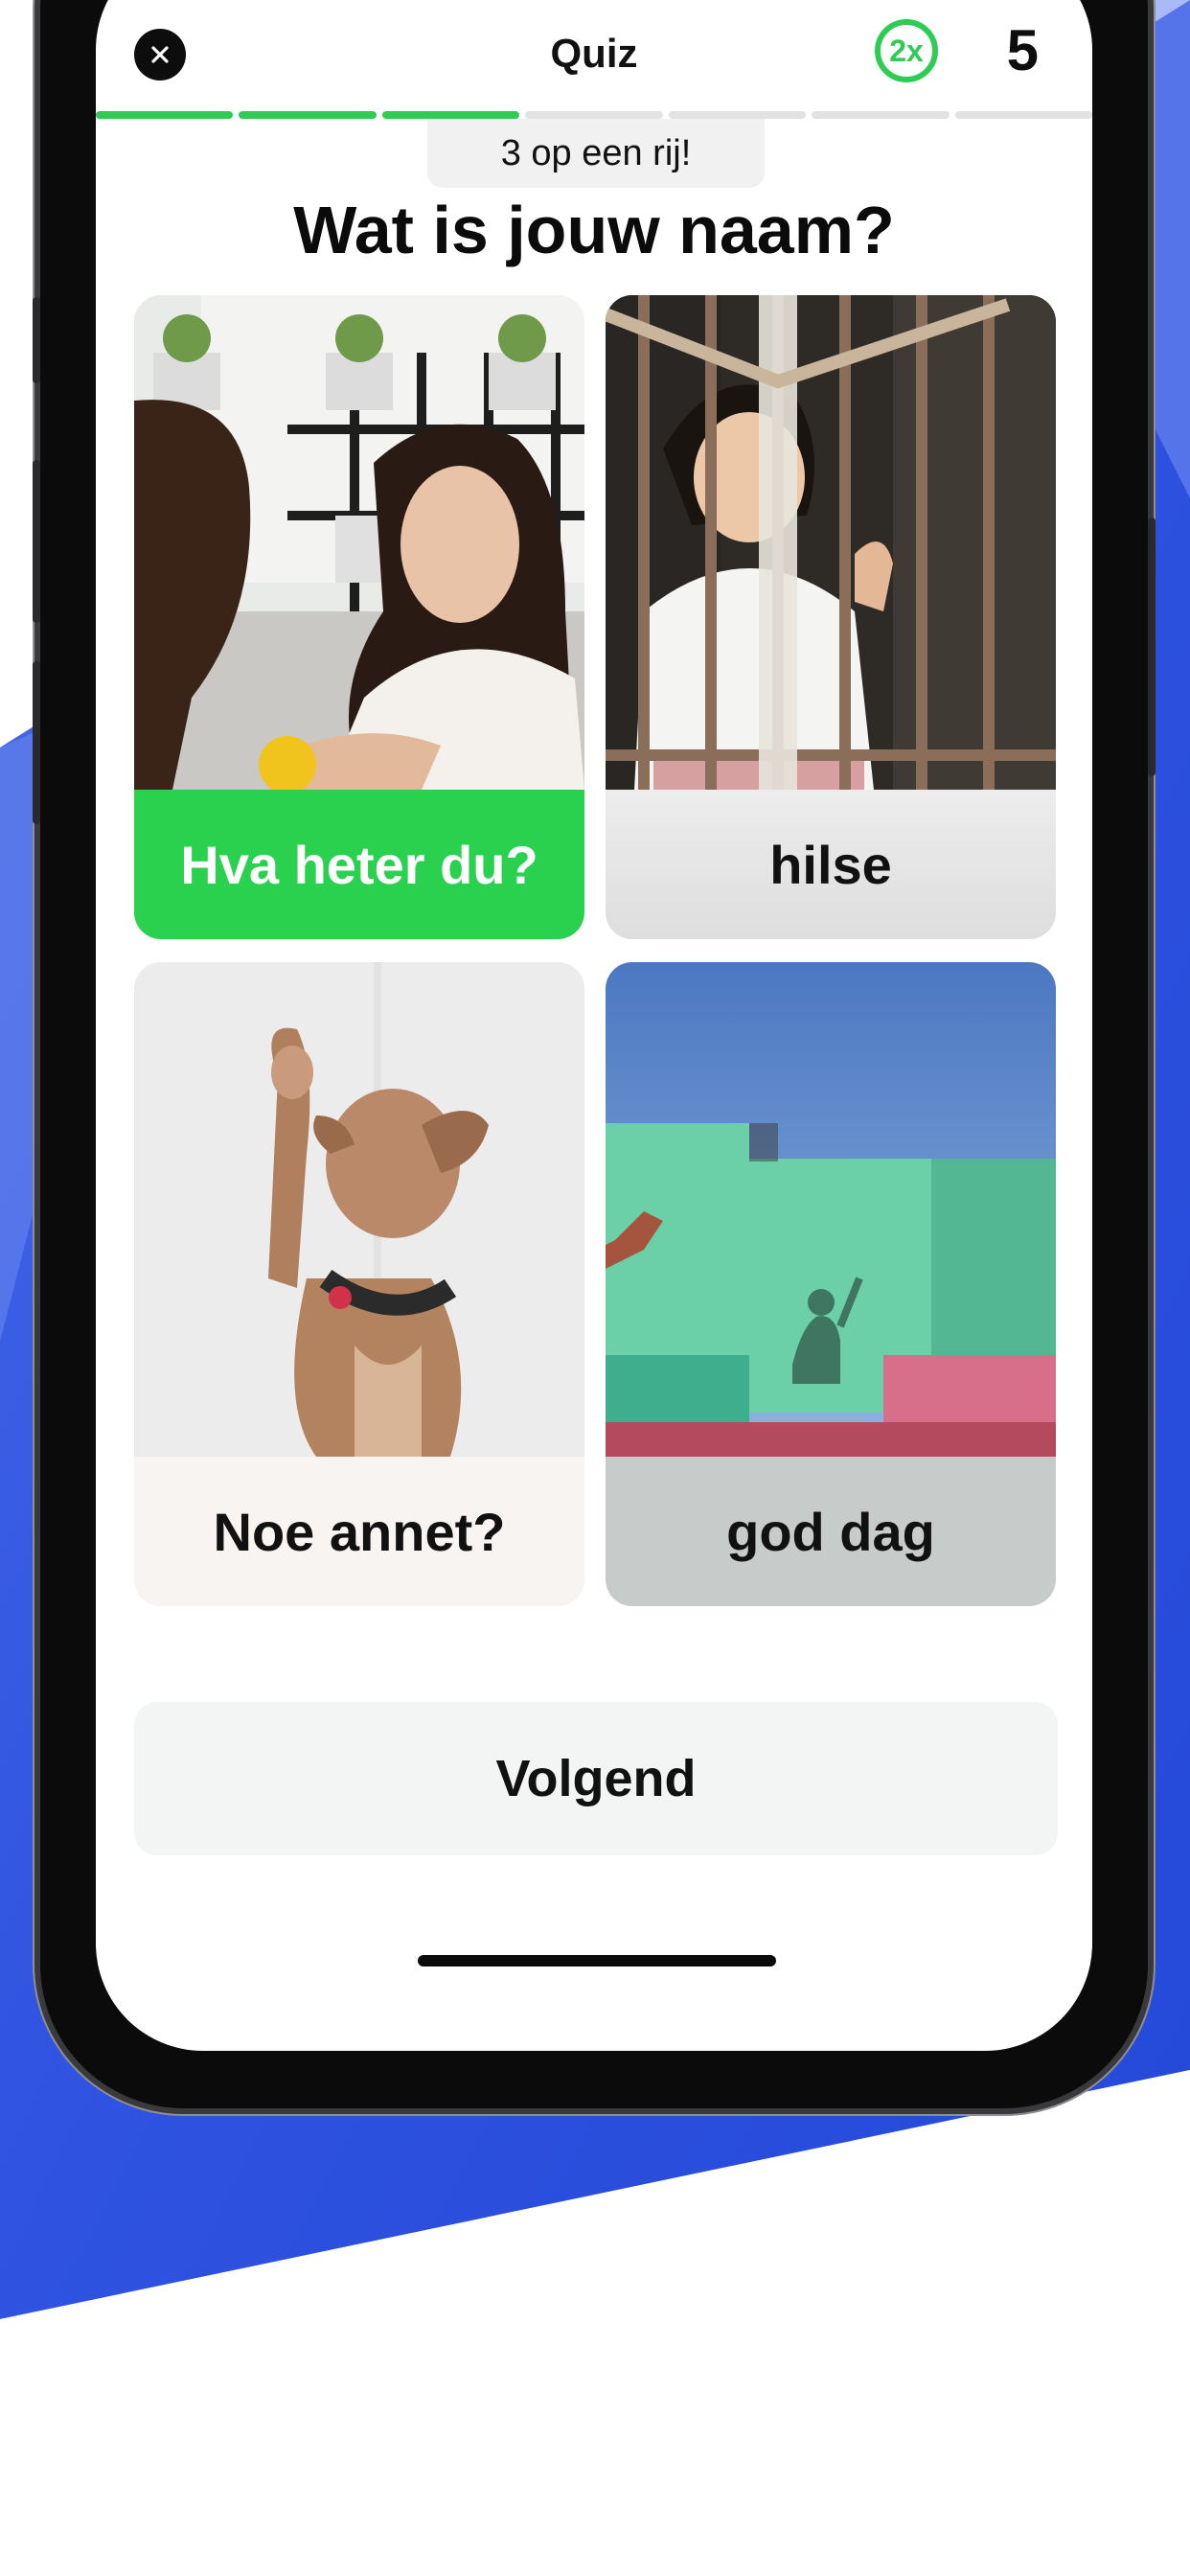 Image resolution: width=1190 pixels, height=2576 pixels. Describe the element at coordinates (359, 1209) in the screenshot. I see `dog-raising-paw-photo` at that location.